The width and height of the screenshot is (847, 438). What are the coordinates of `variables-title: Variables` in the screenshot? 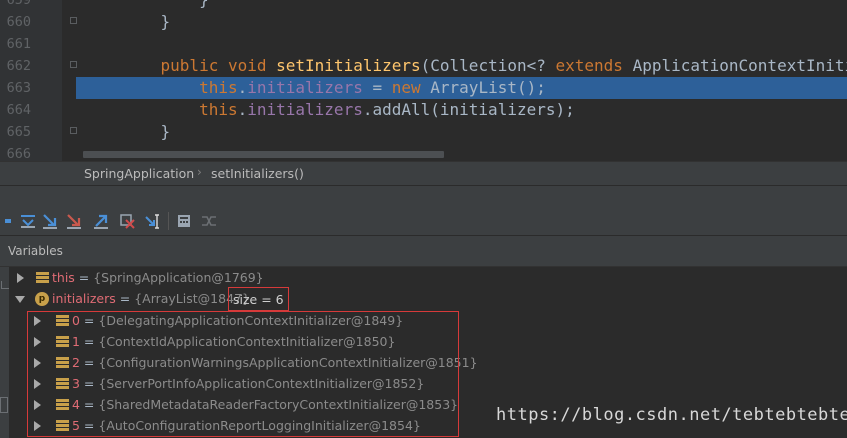 It's located at (35, 251).